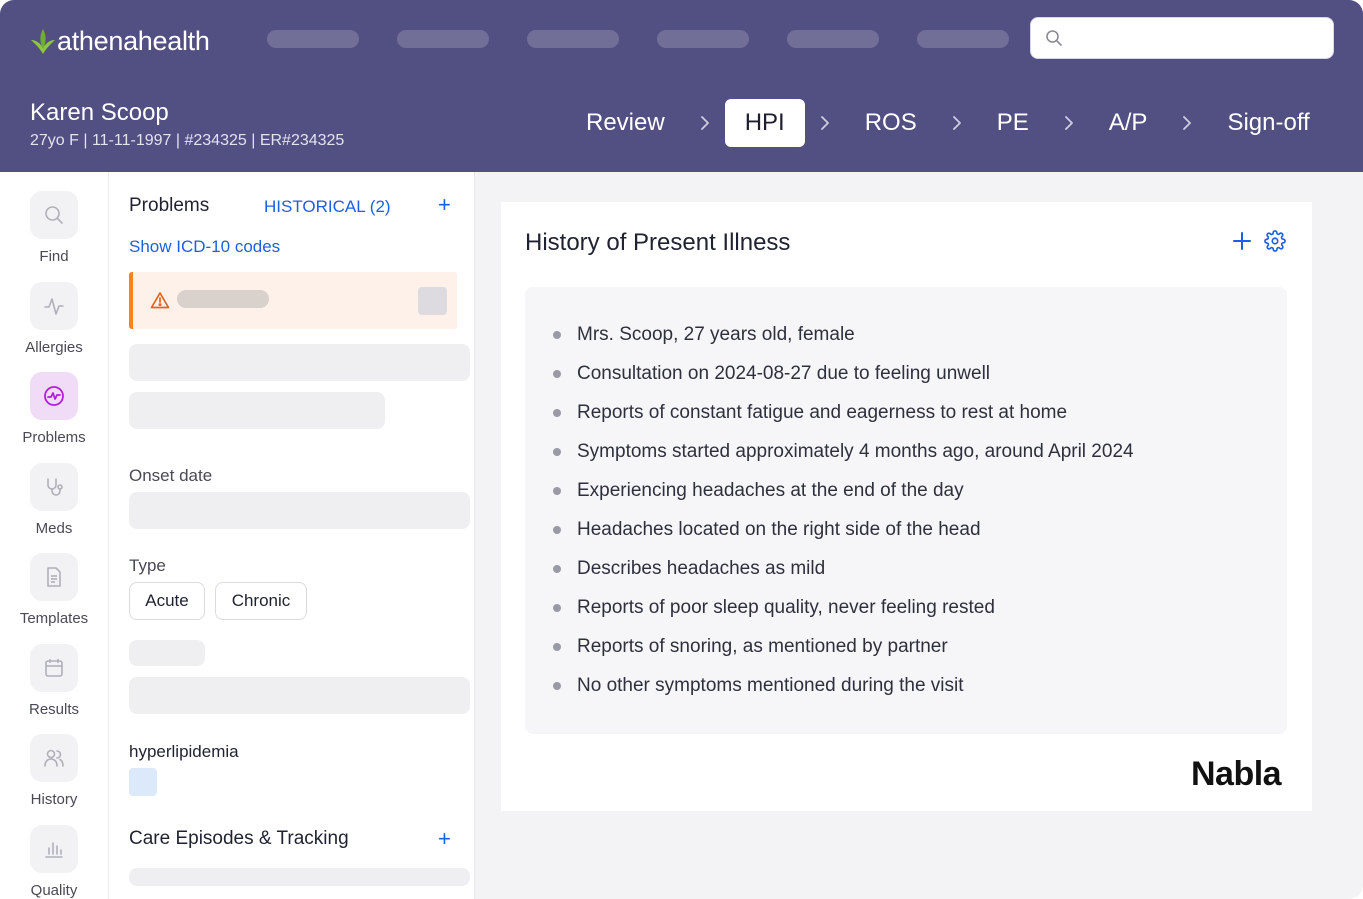 The height and width of the screenshot is (899, 1363). I want to click on hpi-item-text: Describes headaches as mild, so click(701, 568).